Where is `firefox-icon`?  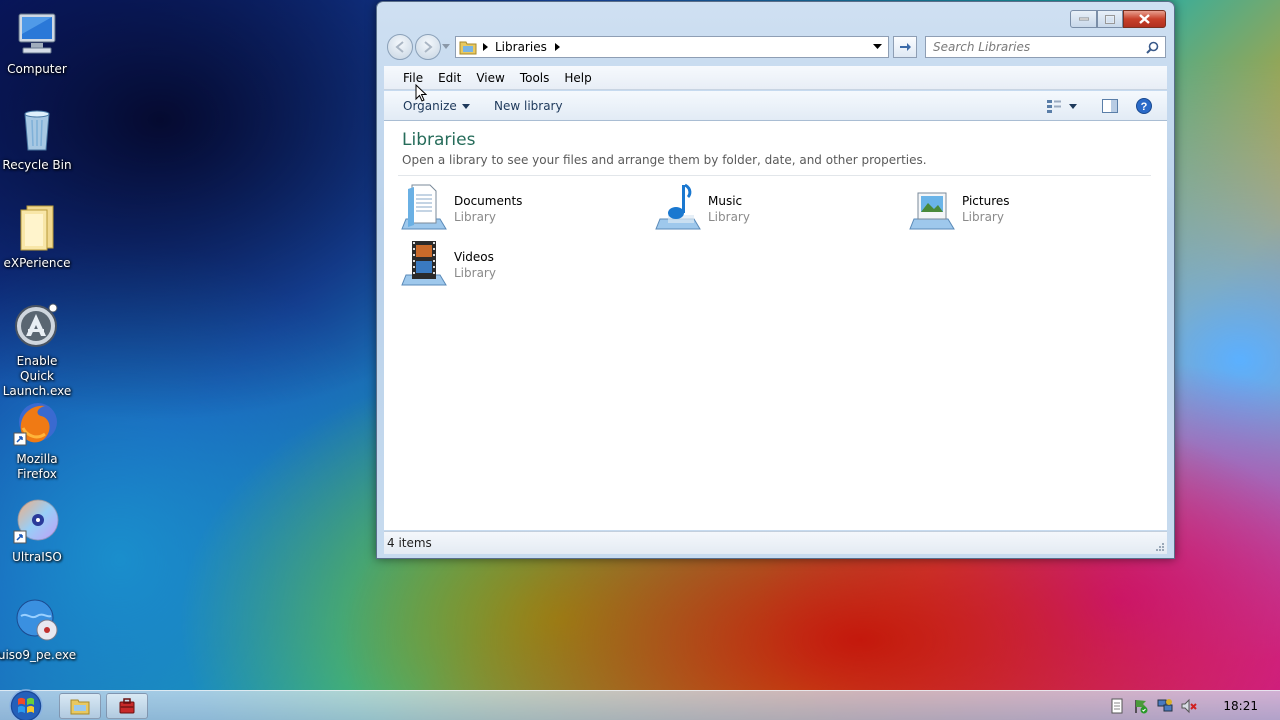
firefox-icon is located at coordinates (35, 424).